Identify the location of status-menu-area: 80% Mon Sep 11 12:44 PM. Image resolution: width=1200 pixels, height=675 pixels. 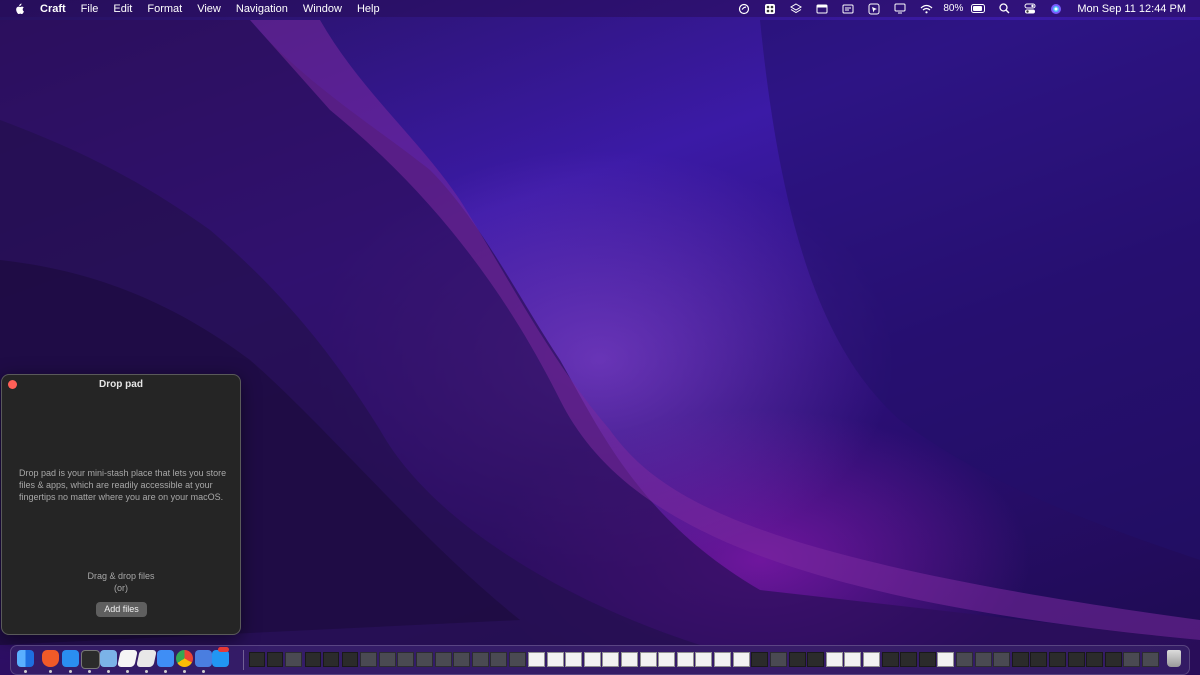
(965, 8).